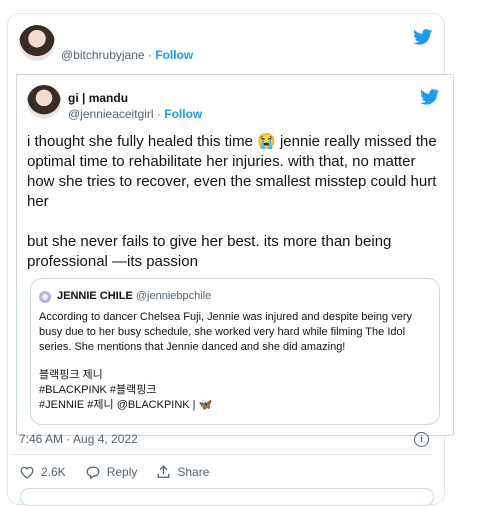 The width and height of the screenshot is (486, 506). I want to click on inner-avatar, so click(44, 102).